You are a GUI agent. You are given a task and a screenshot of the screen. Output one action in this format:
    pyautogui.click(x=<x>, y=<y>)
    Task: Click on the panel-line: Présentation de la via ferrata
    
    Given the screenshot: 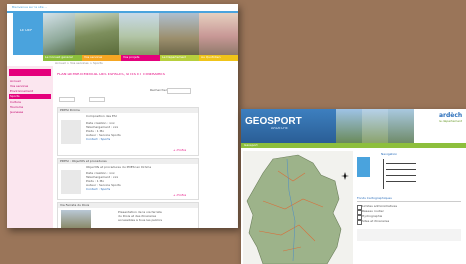 What is the action you would take?
    pyautogui.click(x=140, y=212)
    